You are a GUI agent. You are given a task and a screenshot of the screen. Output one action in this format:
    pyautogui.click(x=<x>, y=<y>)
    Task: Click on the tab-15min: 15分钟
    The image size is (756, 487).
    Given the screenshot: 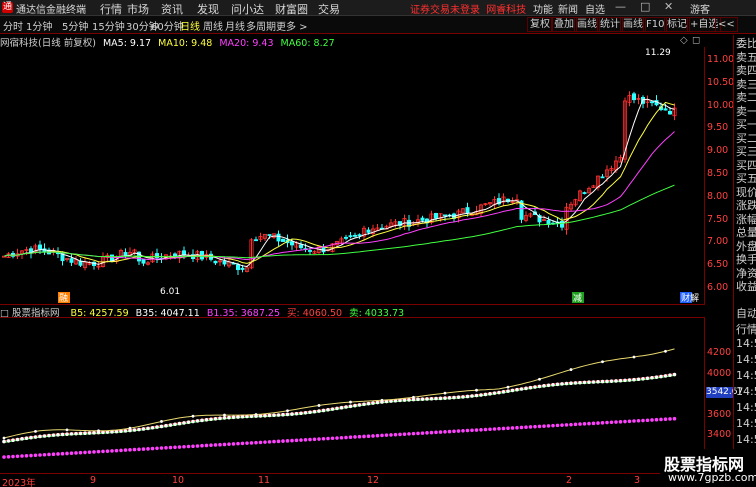 What is the action you would take?
    pyautogui.click(x=108, y=25)
    